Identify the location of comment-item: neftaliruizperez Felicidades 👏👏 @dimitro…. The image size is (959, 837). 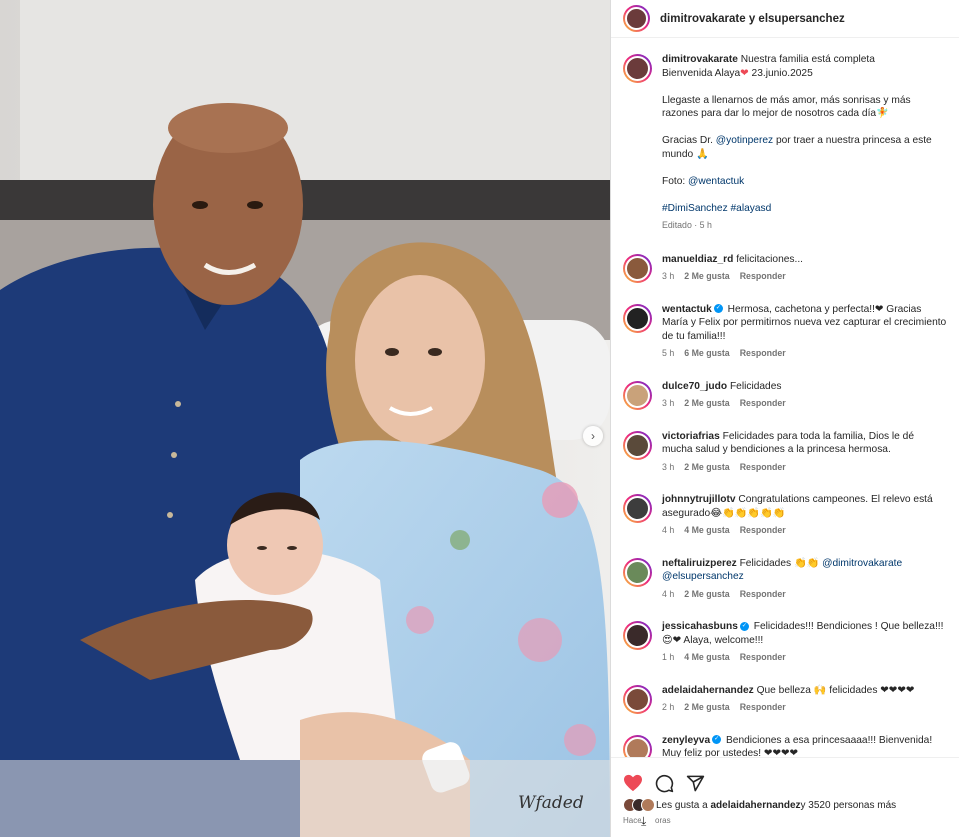
(785, 579).